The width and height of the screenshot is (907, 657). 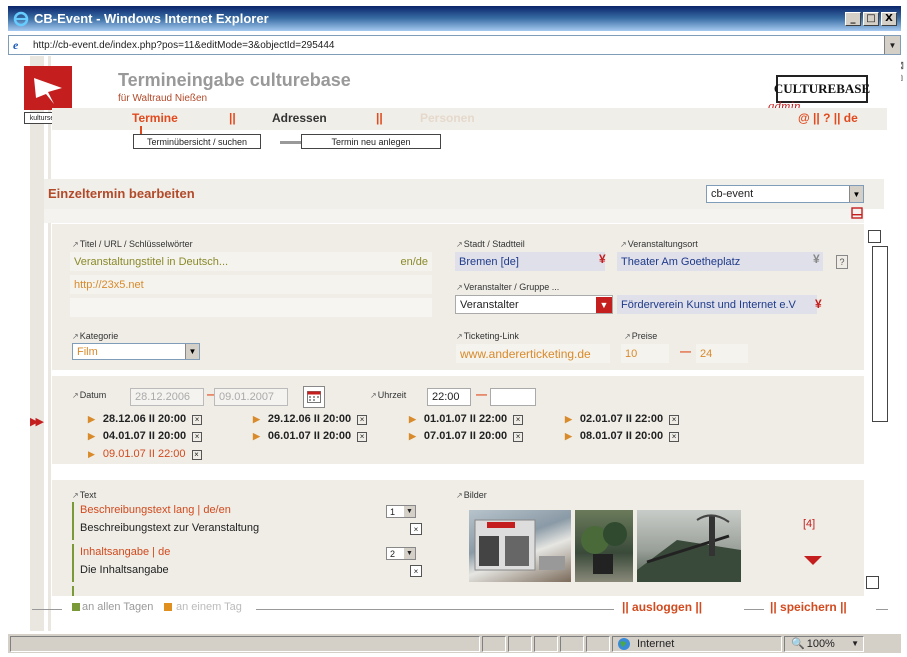 What do you see at coordinates (446, 397) in the screenshot?
I see `time-from: 22:00` at bounding box center [446, 397].